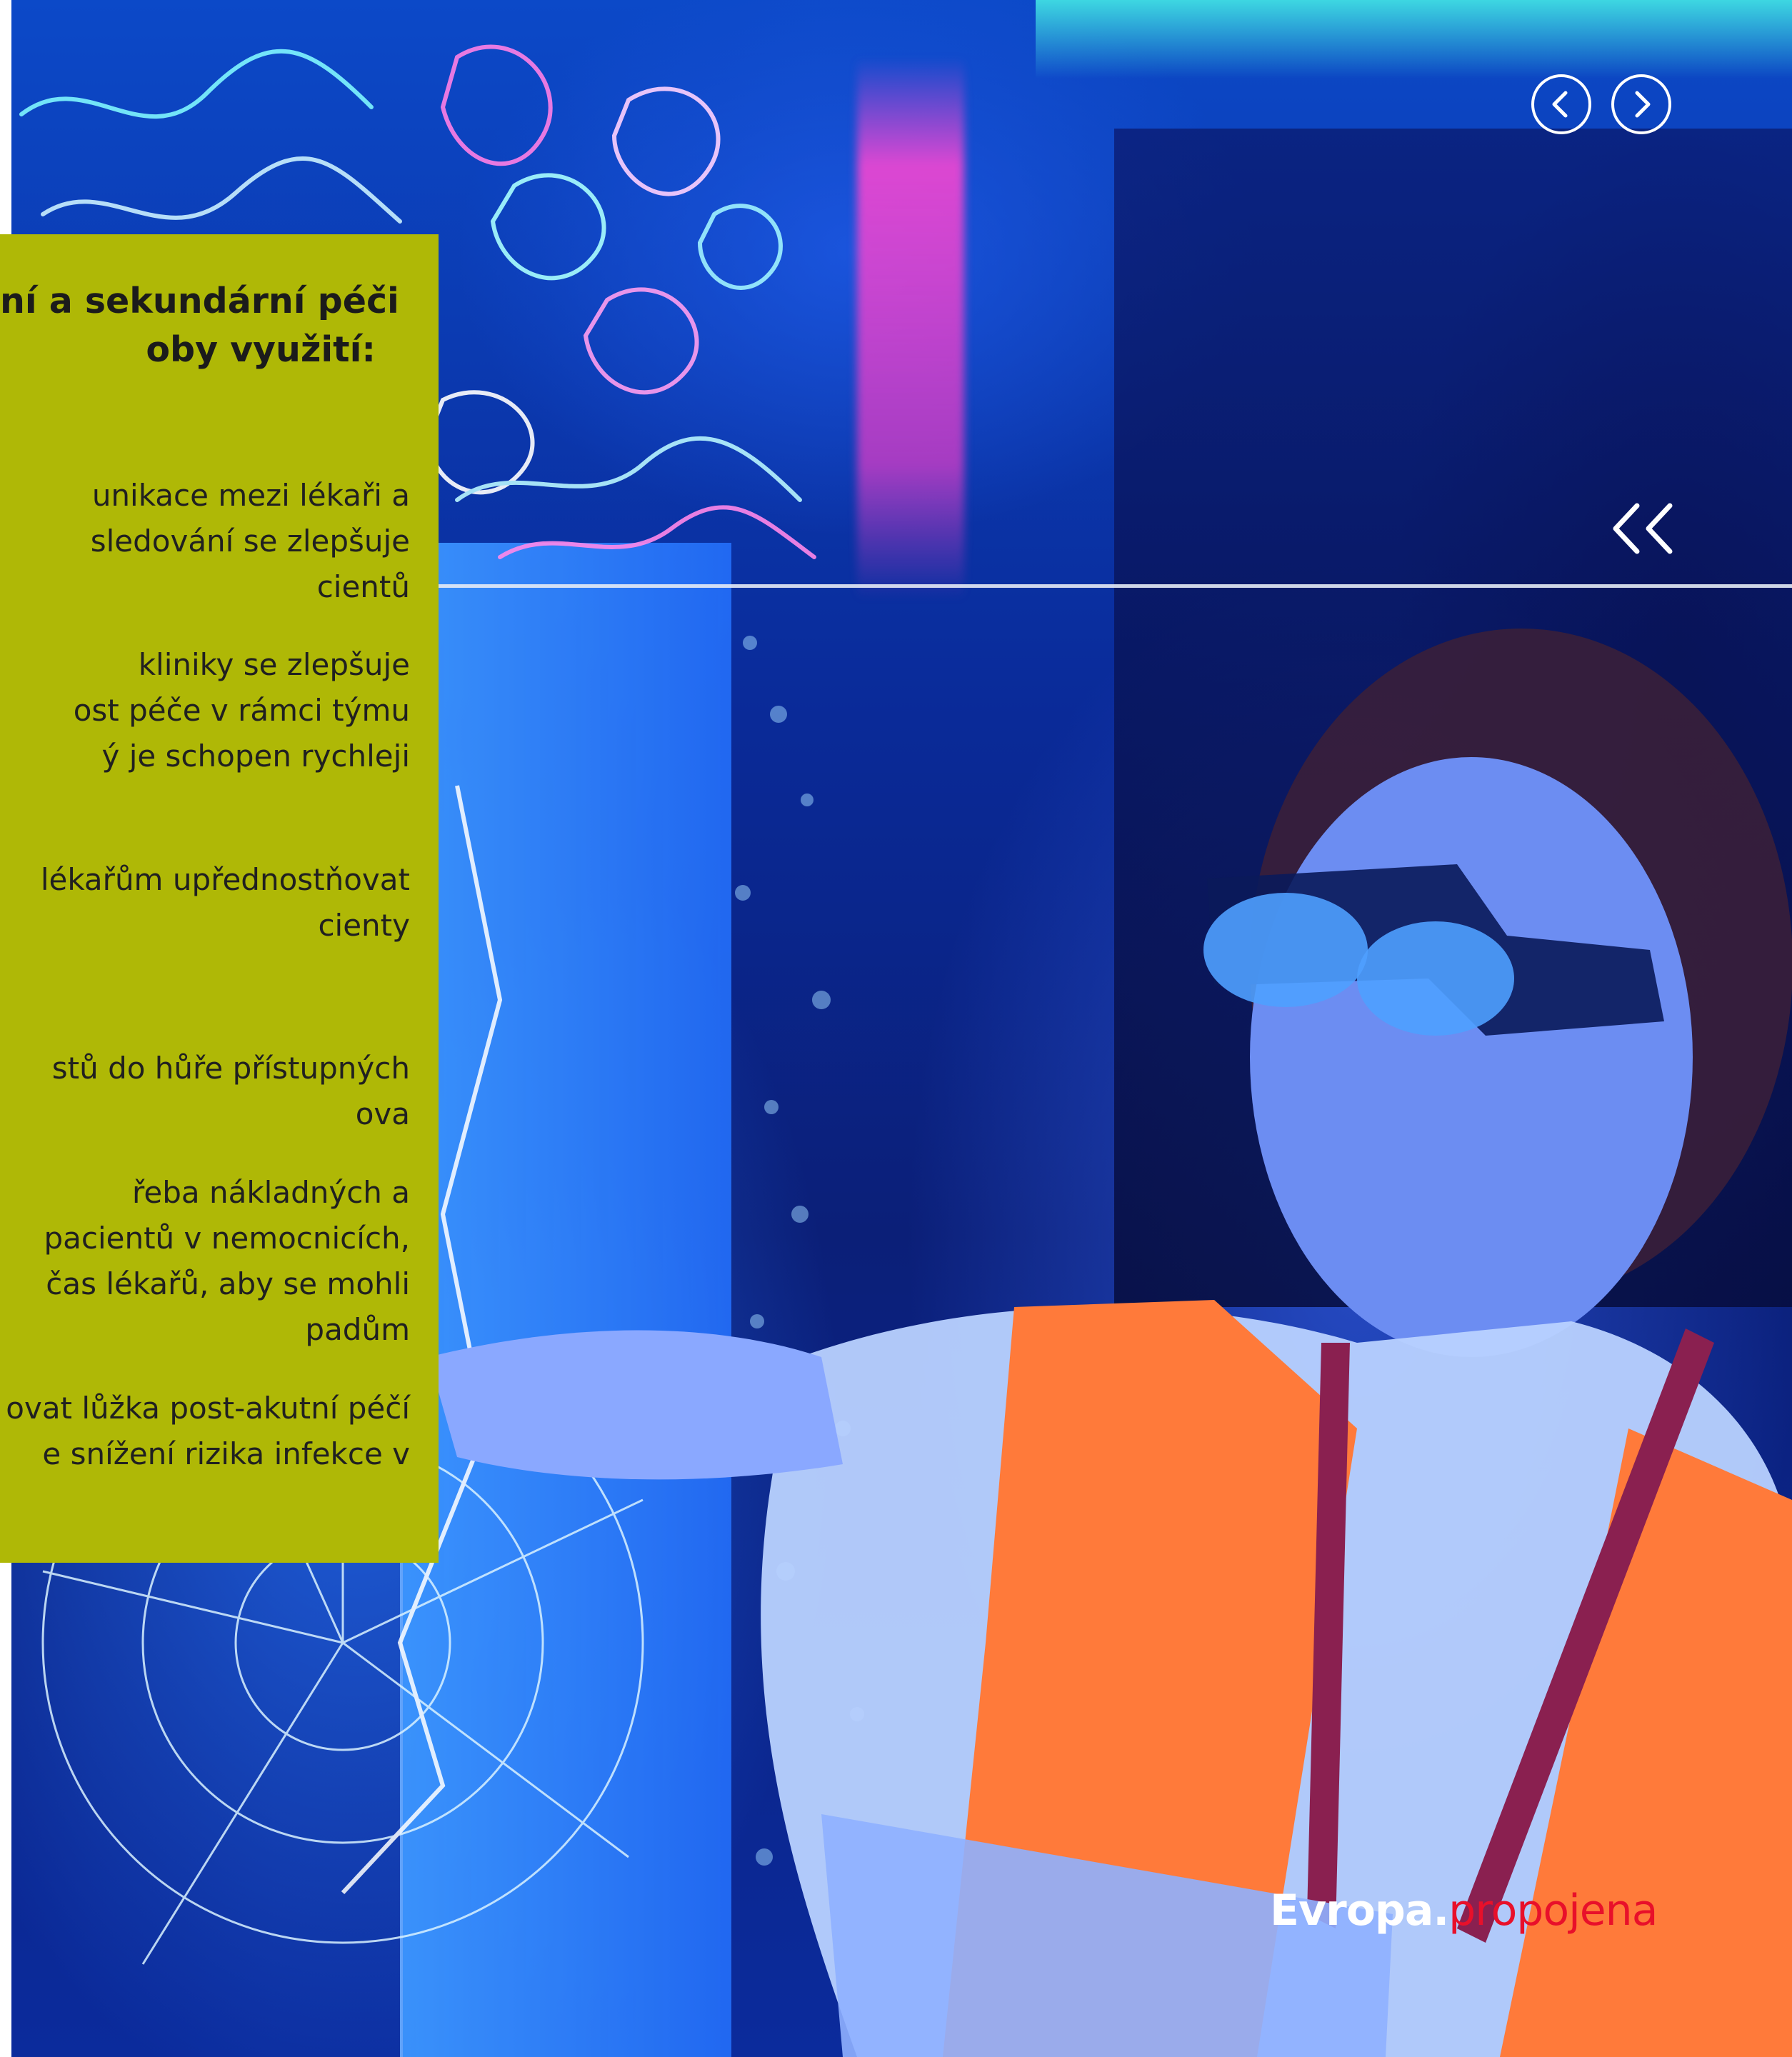 Image resolution: width=1792 pixels, height=2057 pixels. I want to click on chevron-right-icon, so click(1643, 104).